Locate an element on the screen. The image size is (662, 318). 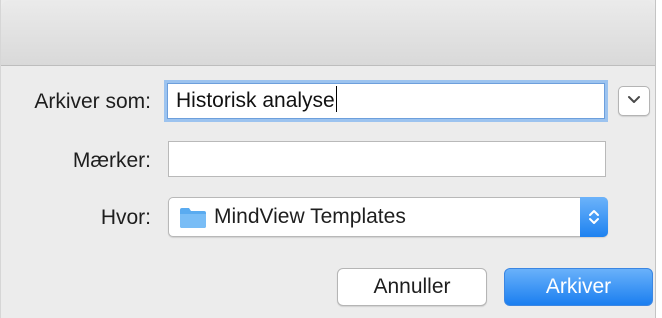
where-label: Hvor: is located at coordinates (125, 217).